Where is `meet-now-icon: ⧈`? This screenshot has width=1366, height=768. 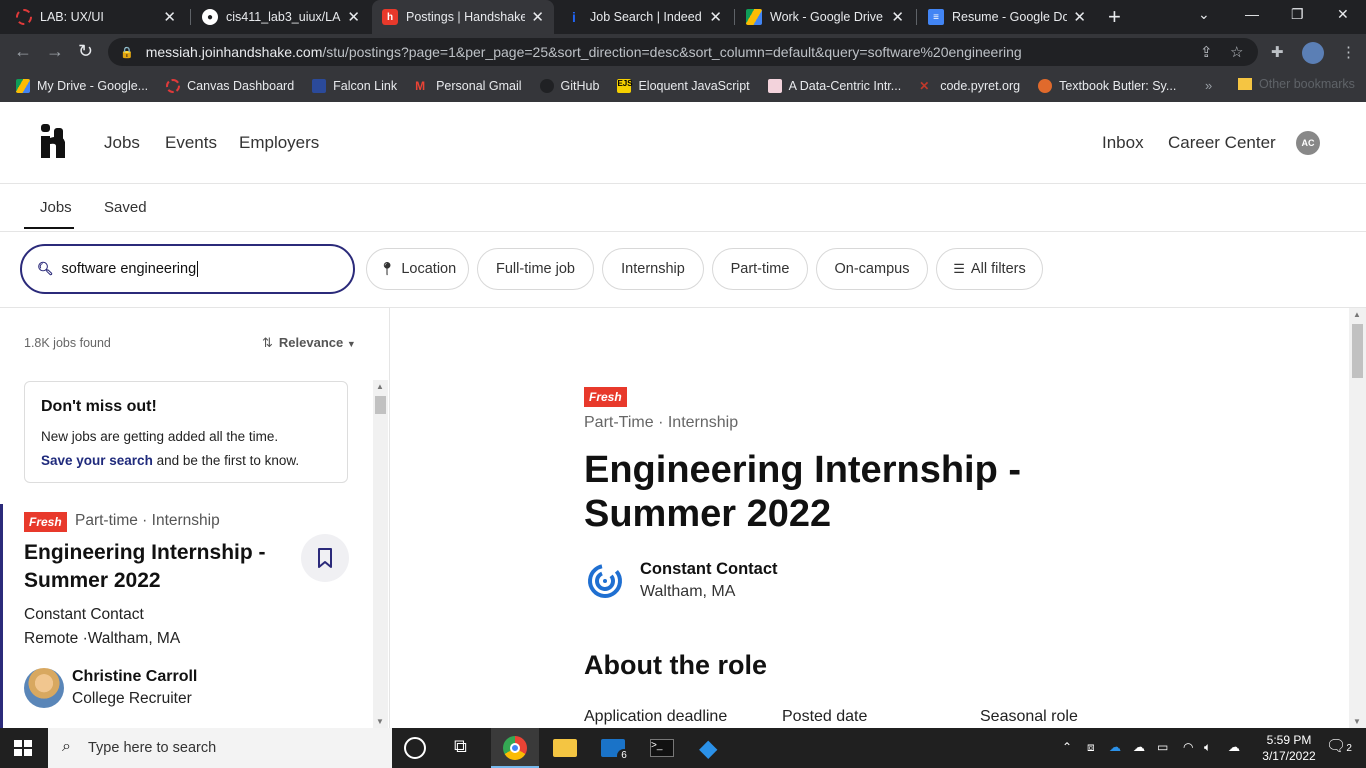 meet-now-icon: ⧈ is located at coordinates (1091, 747).